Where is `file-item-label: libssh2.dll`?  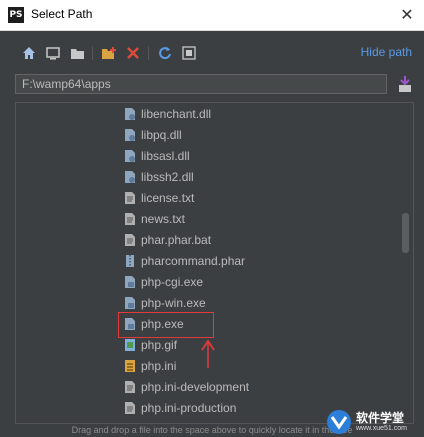
file-item-label: libssh2.dll is located at coordinates (167, 176).